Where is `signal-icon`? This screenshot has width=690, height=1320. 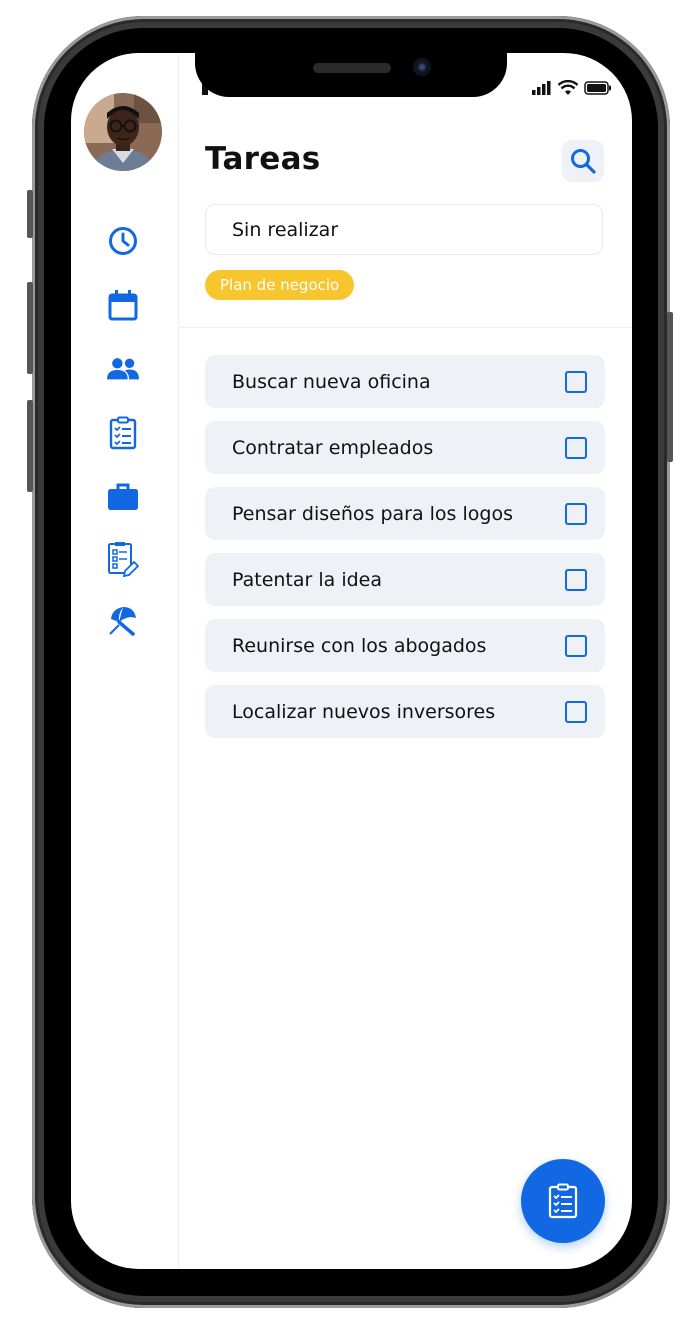
signal-icon is located at coordinates (541, 88).